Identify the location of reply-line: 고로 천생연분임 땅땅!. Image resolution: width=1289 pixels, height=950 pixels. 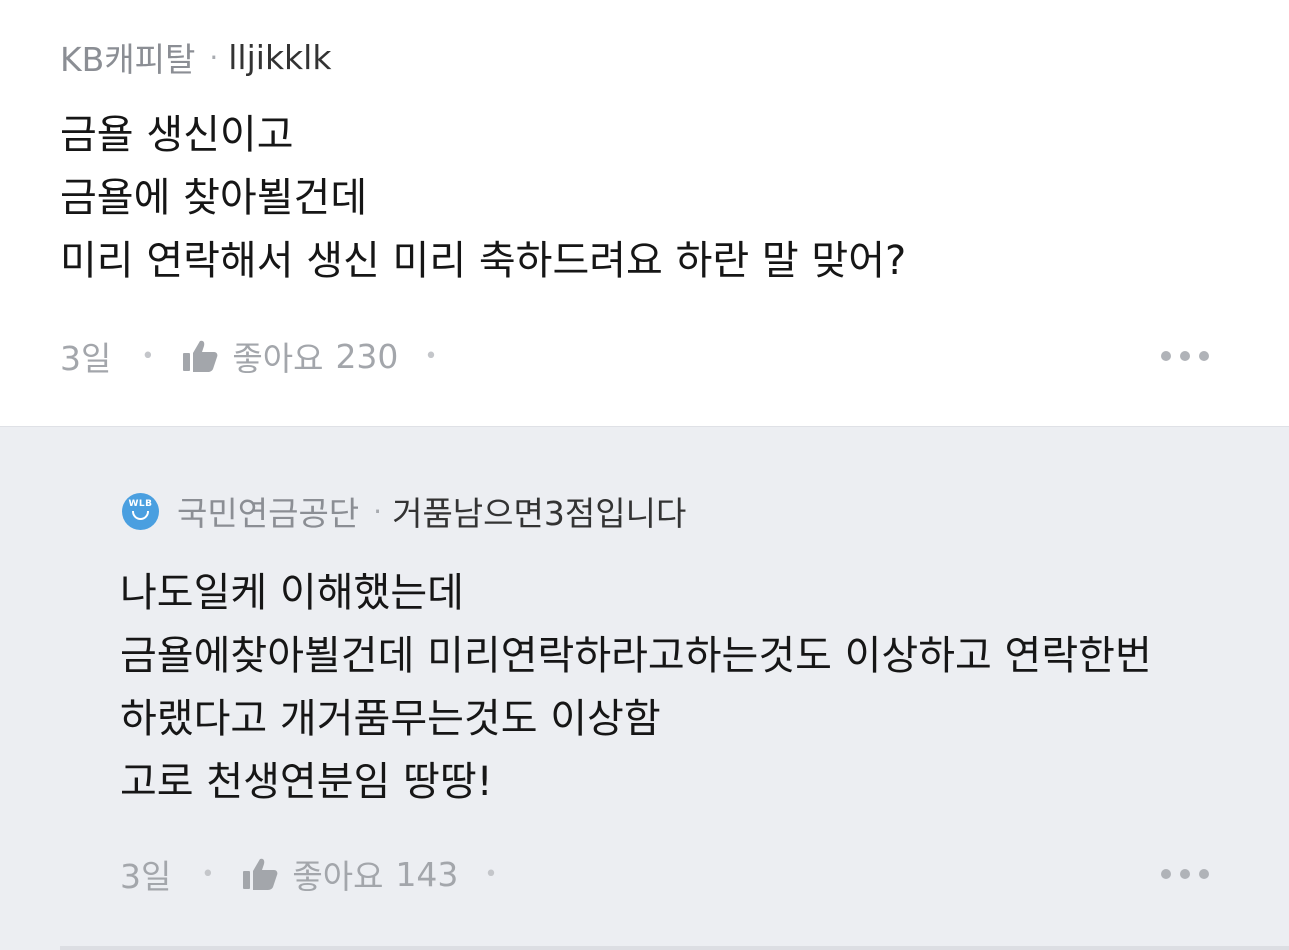
(306, 782).